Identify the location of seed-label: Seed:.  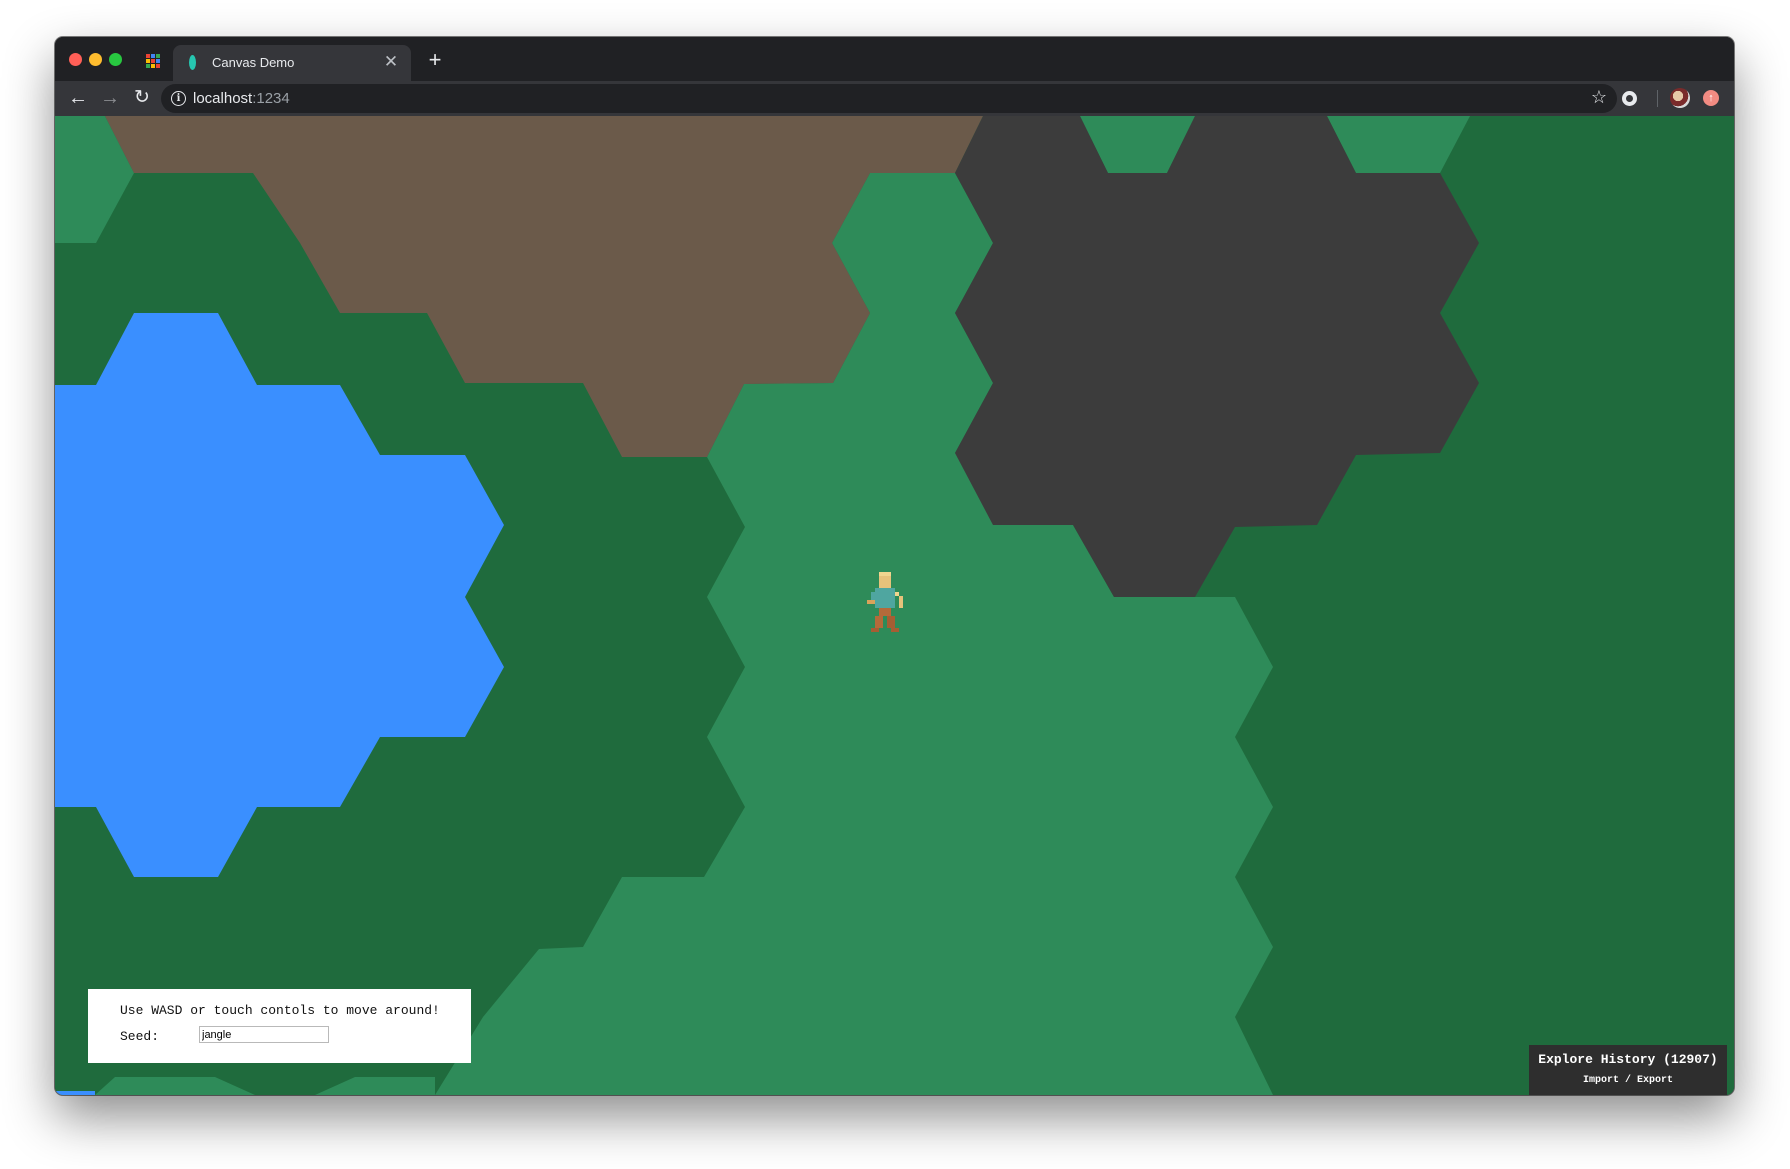
(140, 1036).